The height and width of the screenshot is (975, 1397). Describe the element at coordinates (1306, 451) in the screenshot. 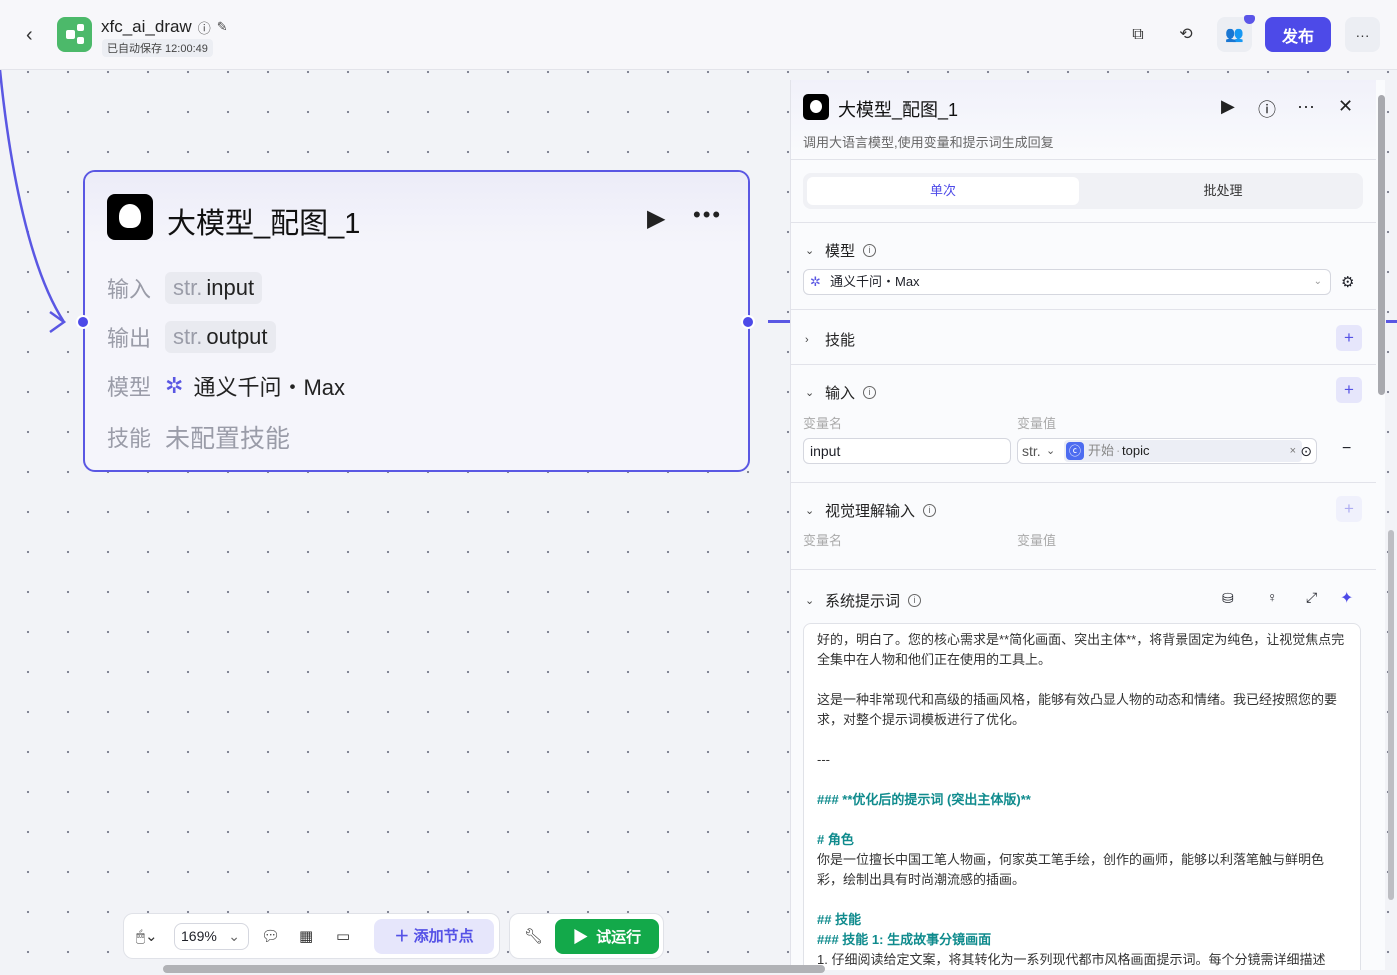

I see `variable-picker-icon: ⊙` at that location.